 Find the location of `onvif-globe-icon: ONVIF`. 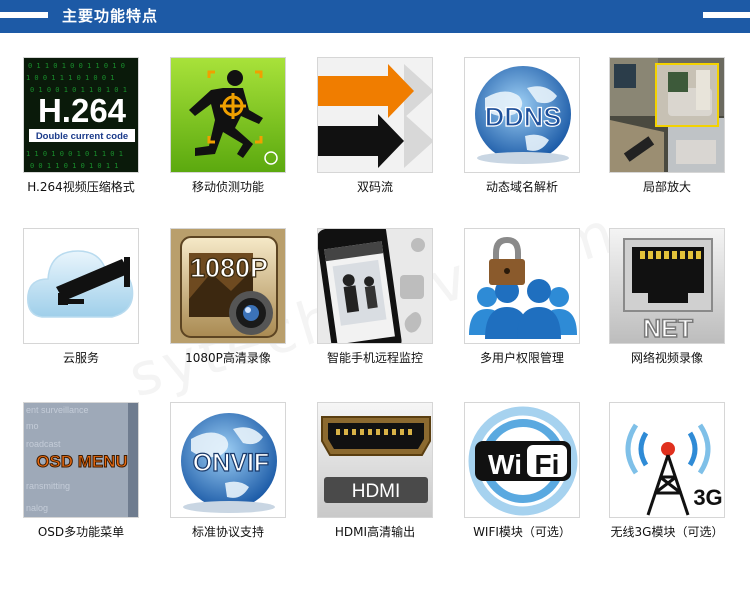

onvif-globe-icon: ONVIF is located at coordinates (228, 460).